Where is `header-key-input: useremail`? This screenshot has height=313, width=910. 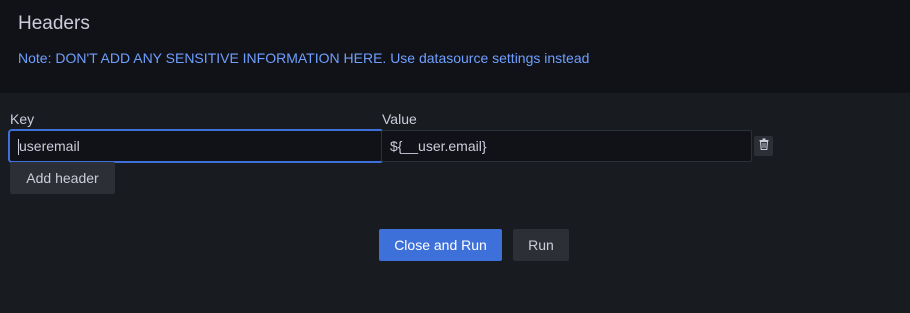
header-key-input: useremail is located at coordinates (196, 146).